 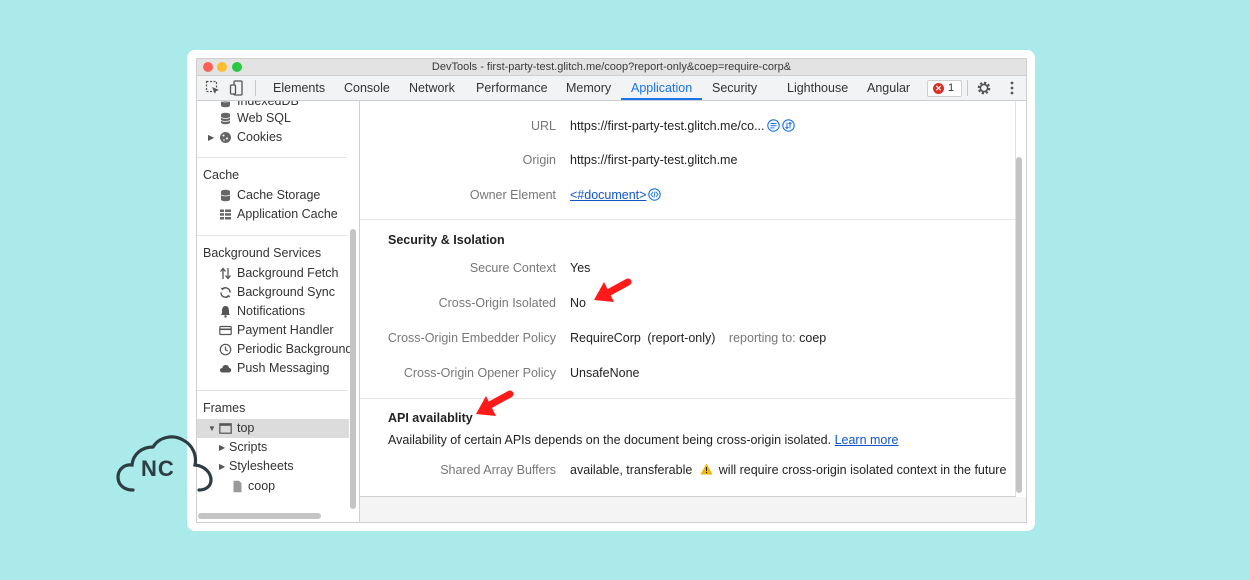 What do you see at coordinates (273, 311) in the screenshot?
I see `sidebar-item-notifications: Notifications` at bounding box center [273, 311].